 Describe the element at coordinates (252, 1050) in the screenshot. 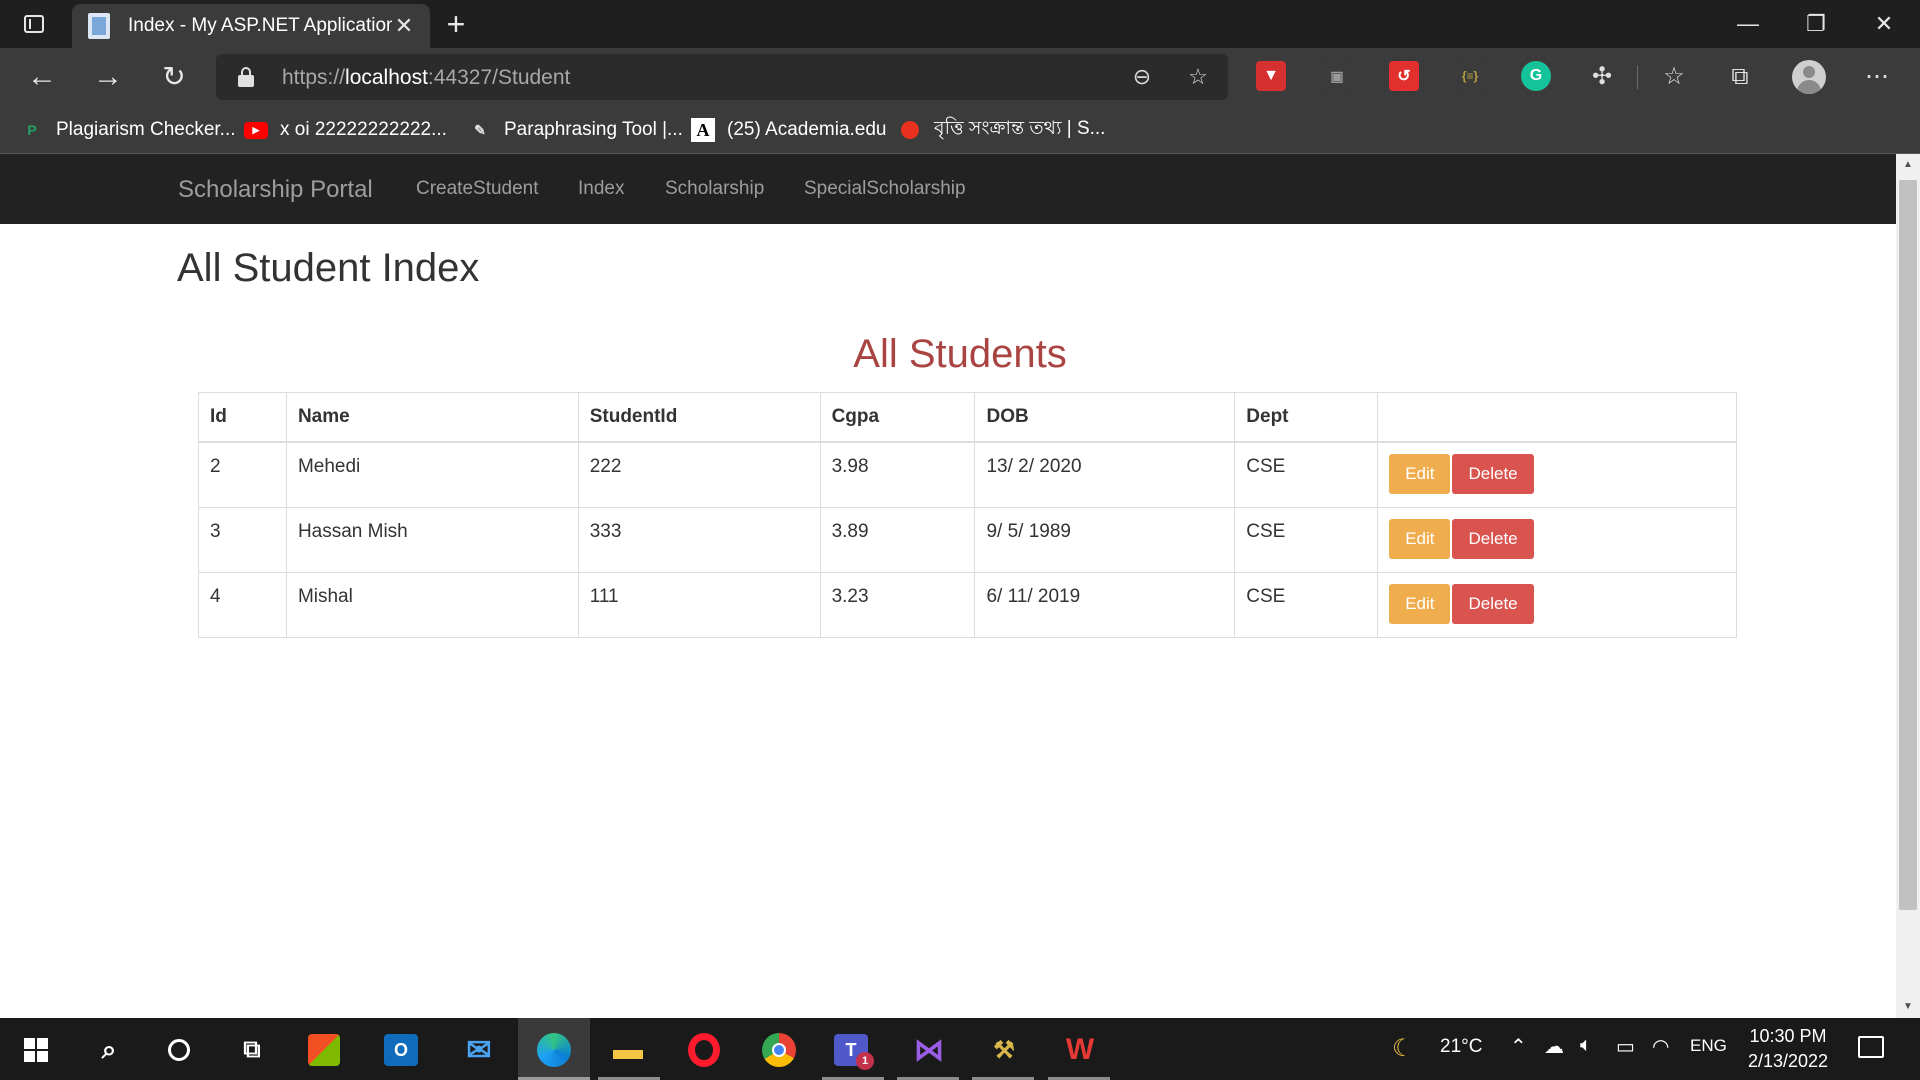

I see `task-view-icon: ⧉` at that location.